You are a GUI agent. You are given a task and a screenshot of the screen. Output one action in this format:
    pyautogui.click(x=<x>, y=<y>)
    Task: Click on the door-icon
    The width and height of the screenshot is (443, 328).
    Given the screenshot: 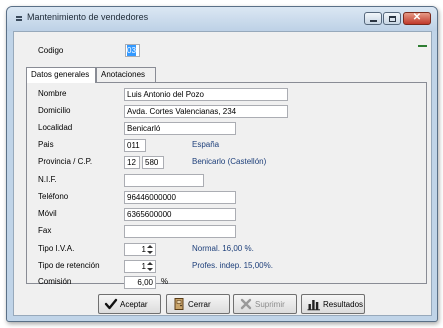 What is the action you would take?
    pyautogui.click(x=179, y=304)
    